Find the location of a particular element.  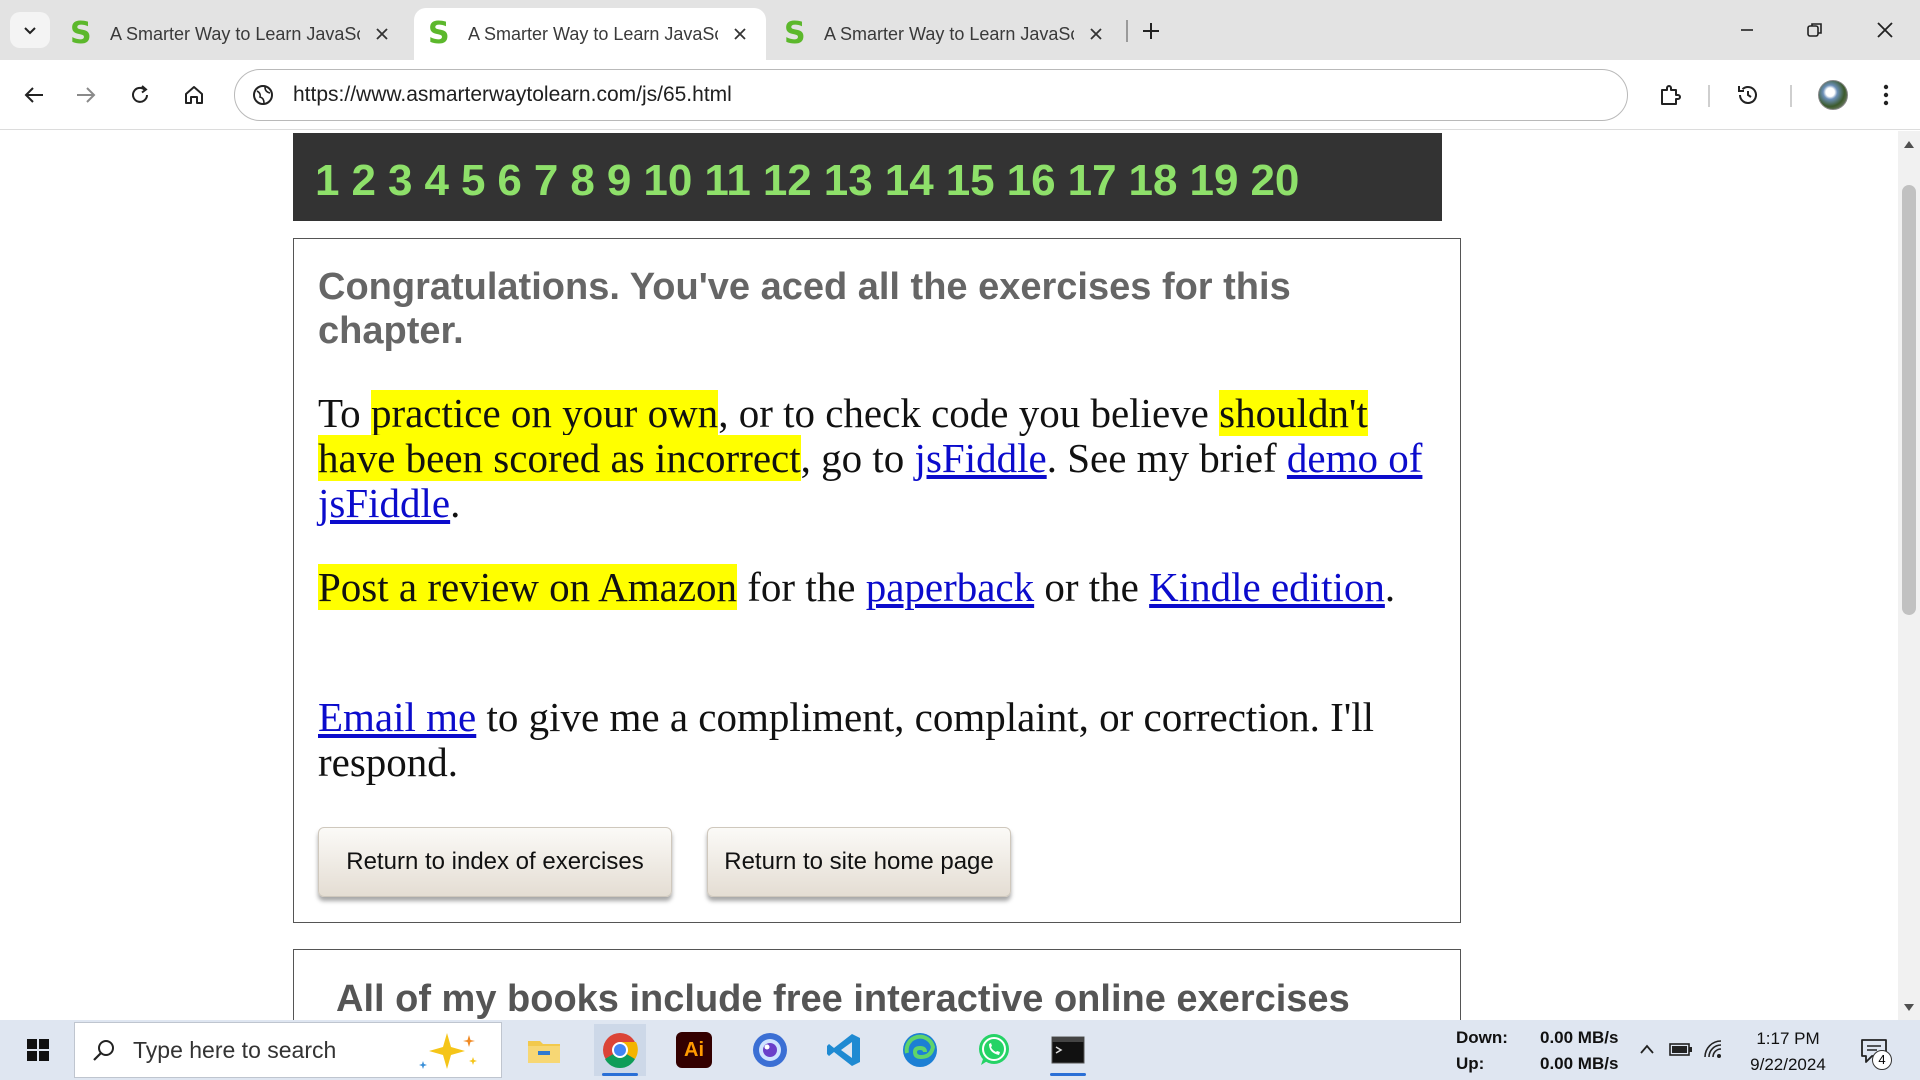

return-to-index-button: Return to index of exercises is located at coordinates (495, 862).